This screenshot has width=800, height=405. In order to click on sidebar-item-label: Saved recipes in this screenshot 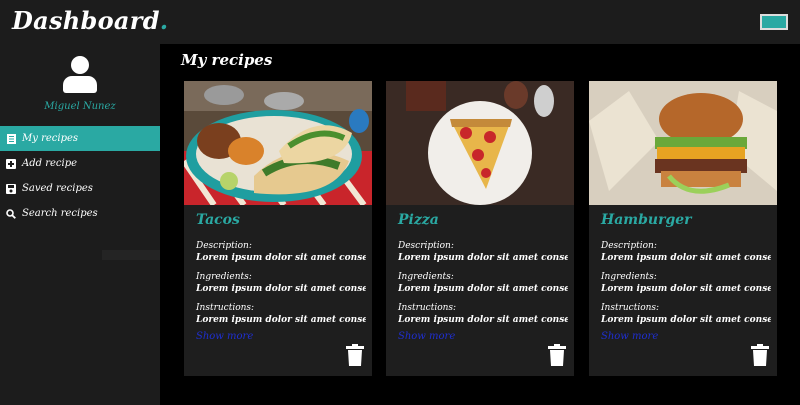, I will do `click(57, 188)`.